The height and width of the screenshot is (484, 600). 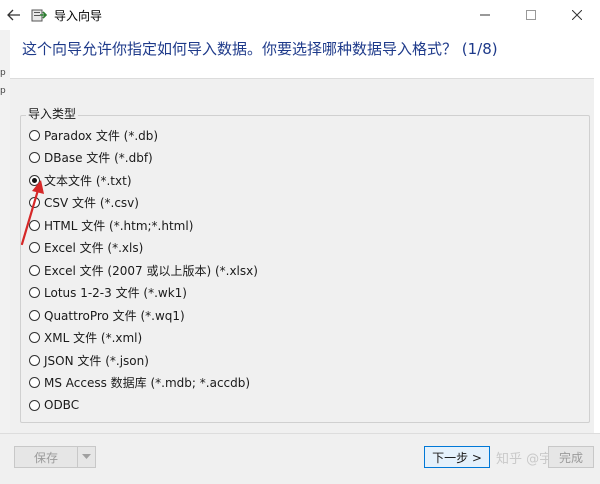 What do you see at coordinates (260, 49) in the screenshot?
I see `wizard-question: 这个向导允许你指定如何导入数据。你要选择哪种数据导入格式？ (1/8)` at bounding box center [260, 49].